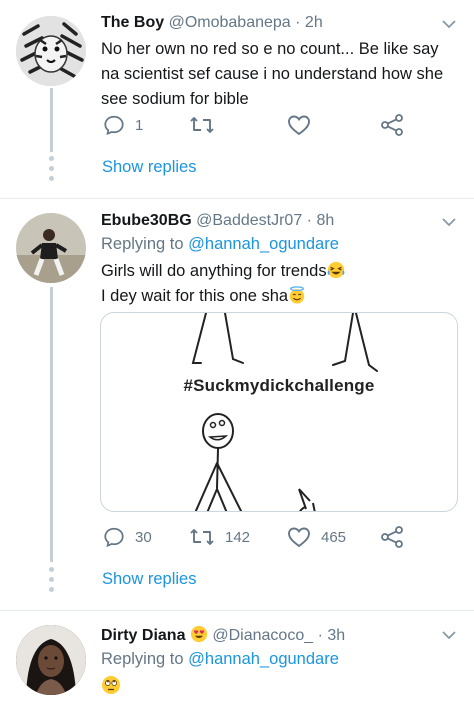 This screenshot has height=707, width=474. I want to click on retweet-button, so click(207, 125).